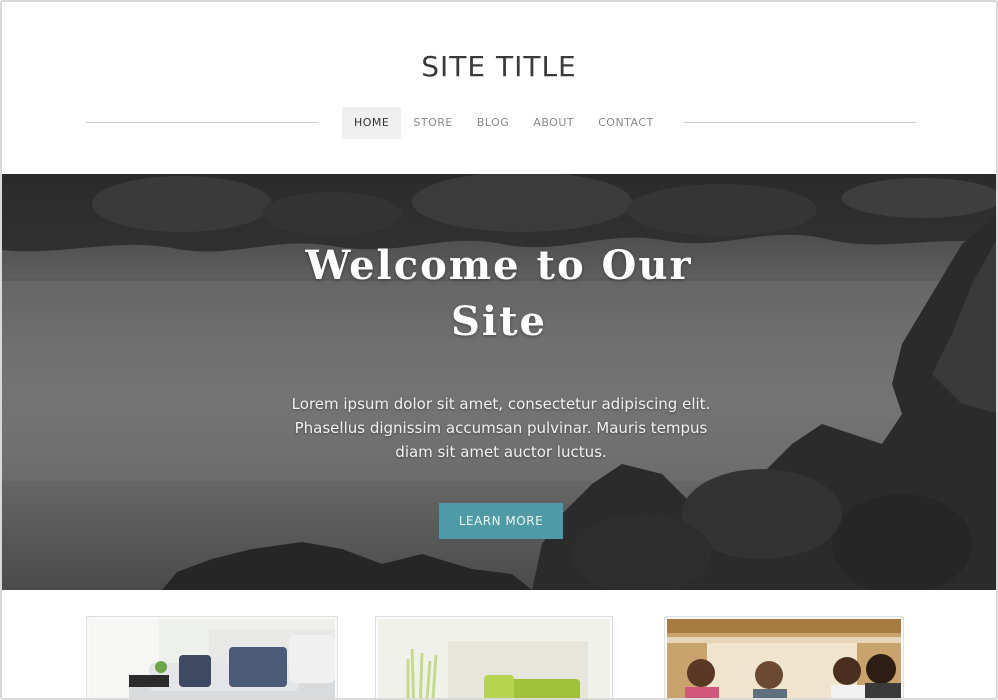  Describe the element at coordinates (800, 122) in the screenshot. I see `nav-divider-right` at that location.